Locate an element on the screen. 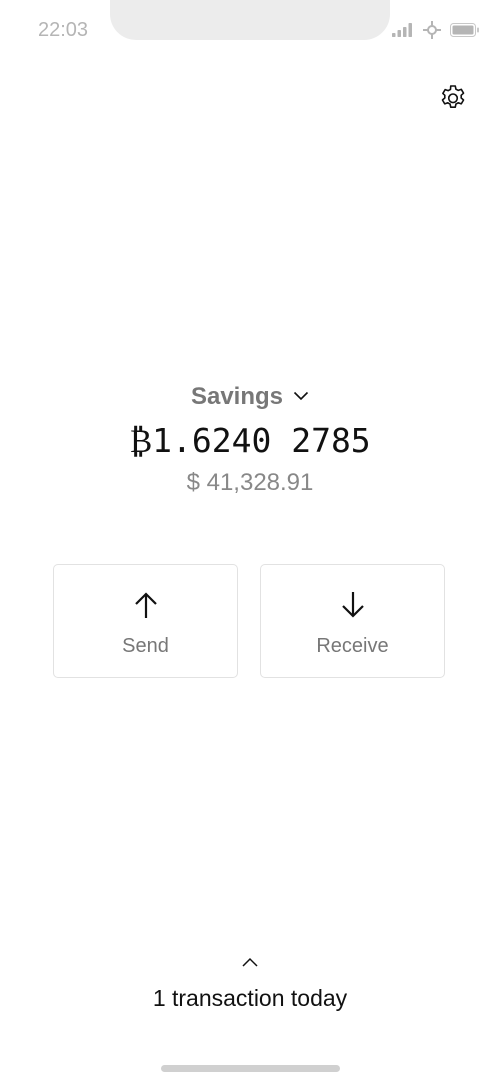 The width and height of the screenshot is (500, 1083). arrow-up-icon is located at coordinates (146, 607).